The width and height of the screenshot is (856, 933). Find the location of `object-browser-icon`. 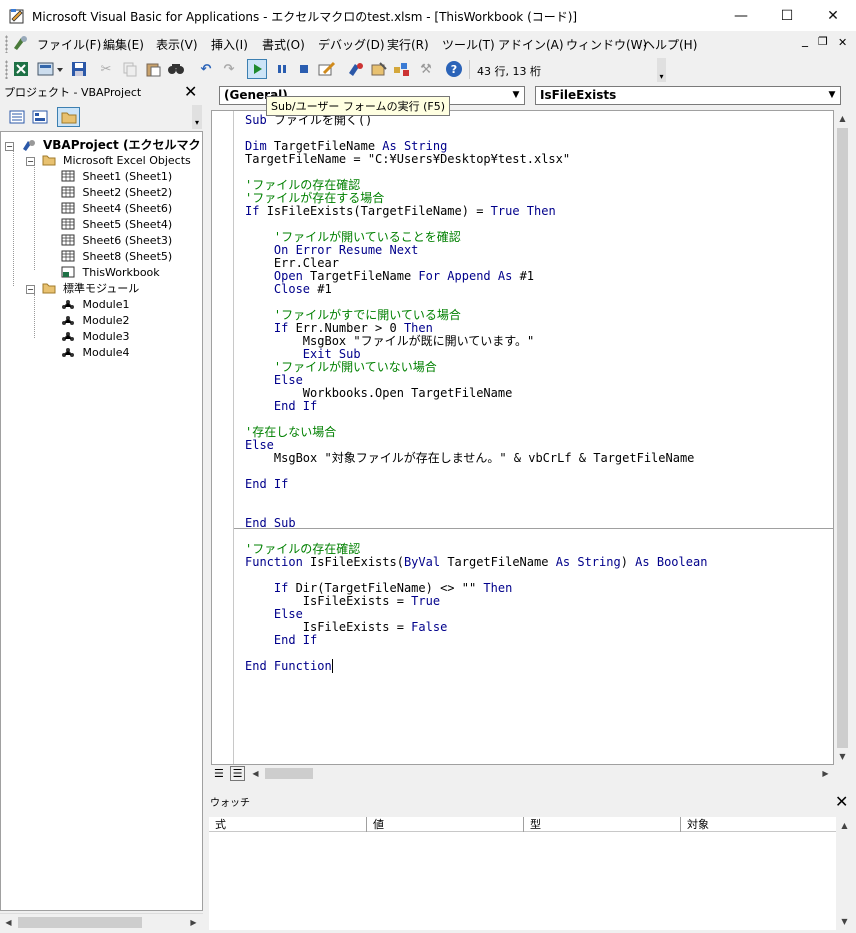

object-browser-icon is located at coordinates (402, 69).